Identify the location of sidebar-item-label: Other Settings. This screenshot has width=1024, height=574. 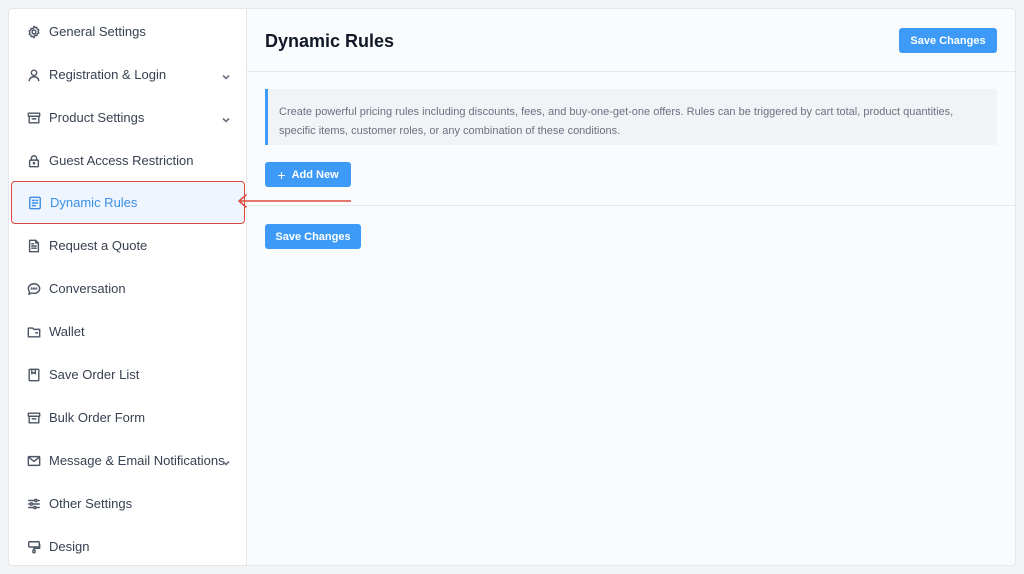
(91, 503).